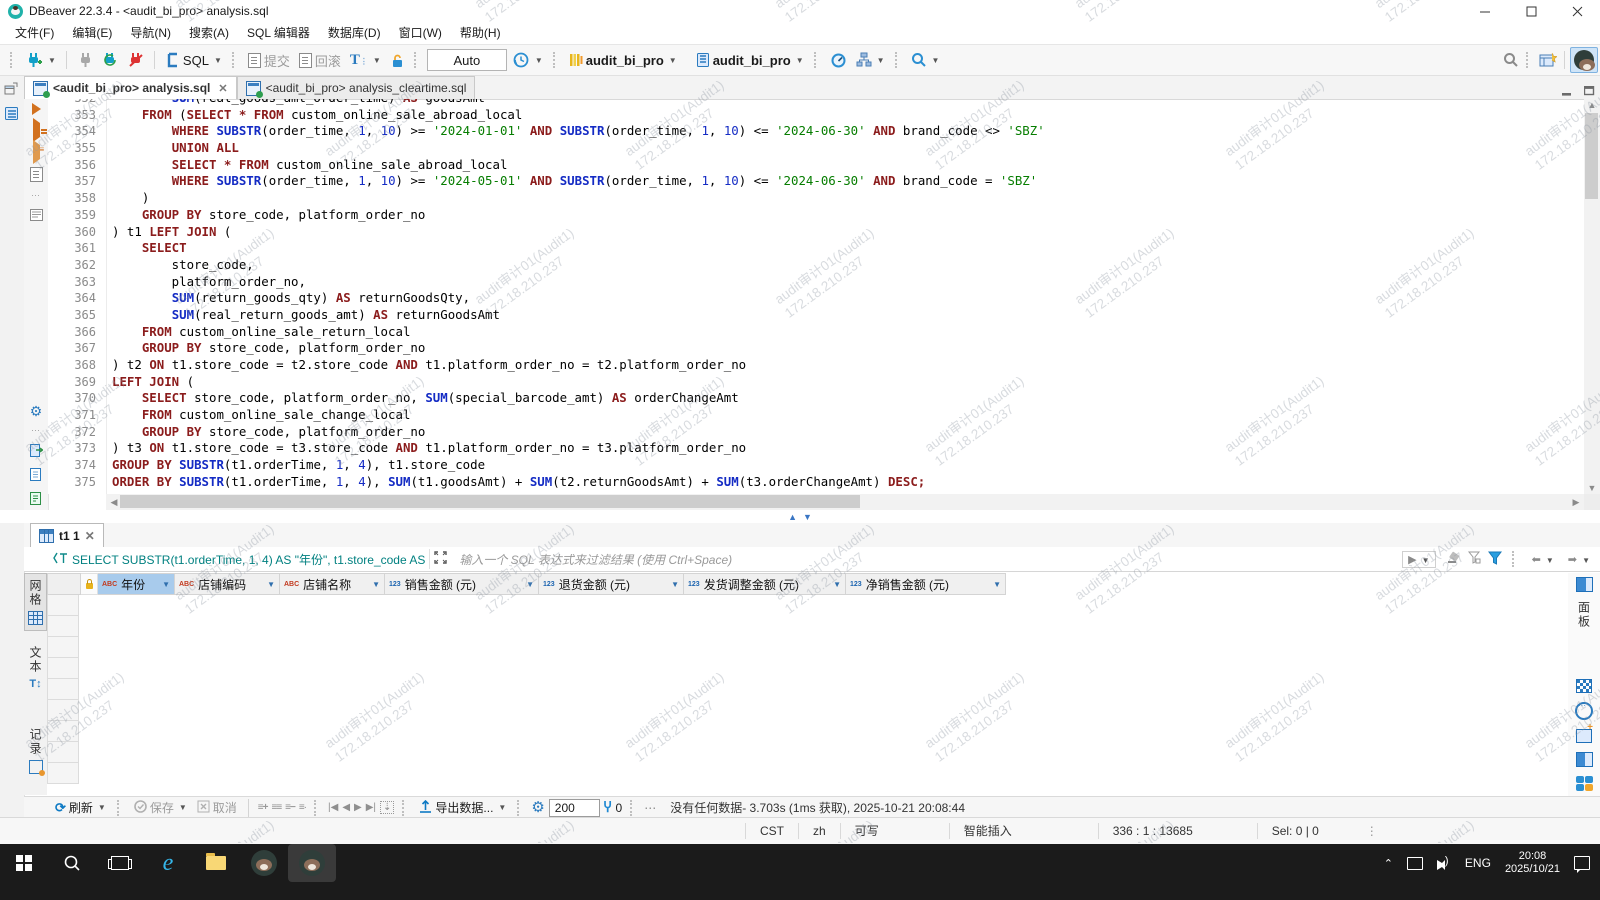  Describe the element at coordinates (1584, 60) in the screenshot. I see `user-perspective-avatar` at that location.